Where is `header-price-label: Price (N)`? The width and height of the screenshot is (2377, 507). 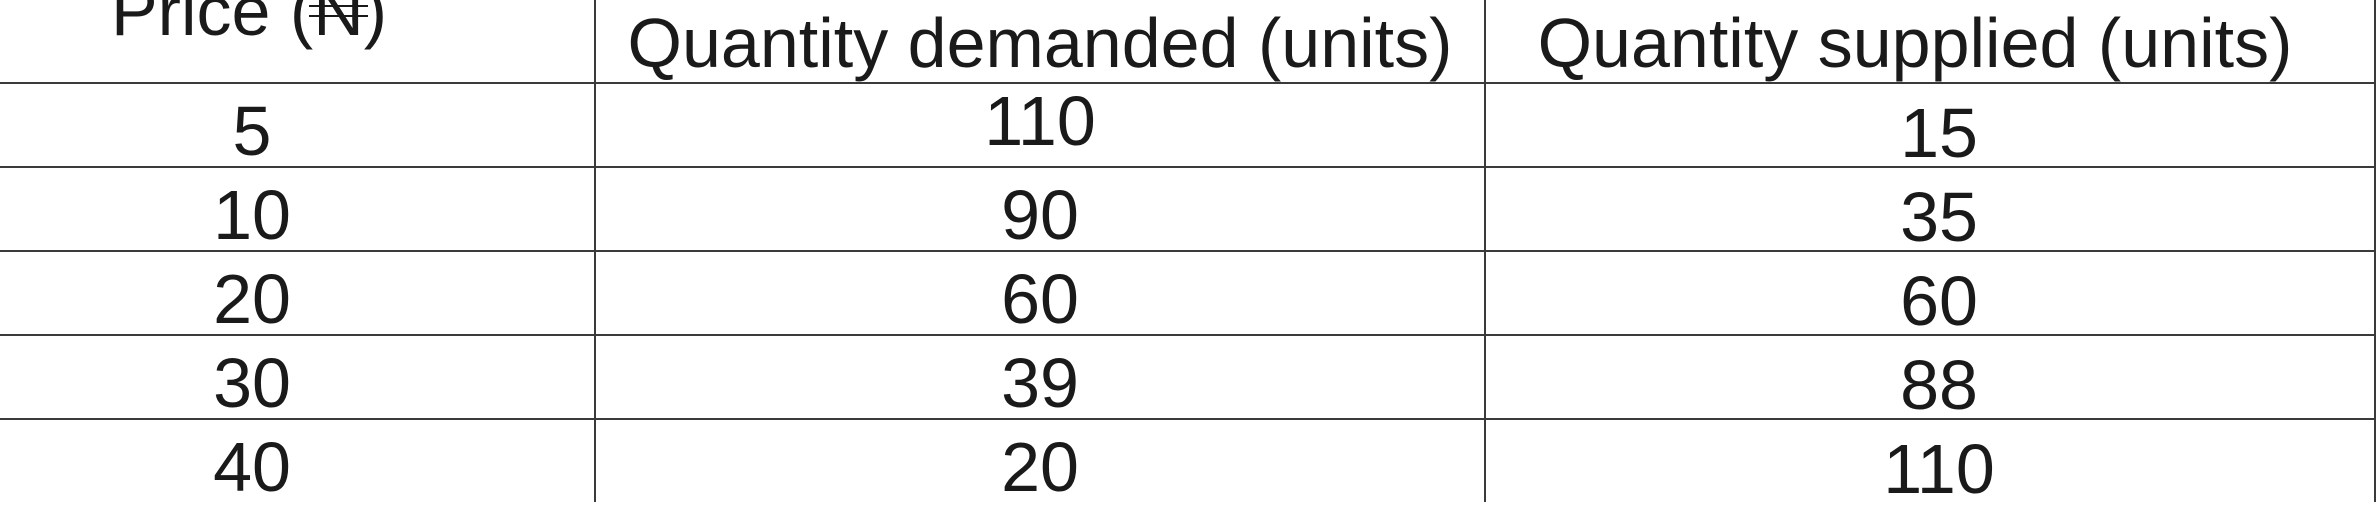 header-price-label: Price (N) is located at coordinates (249, 23).